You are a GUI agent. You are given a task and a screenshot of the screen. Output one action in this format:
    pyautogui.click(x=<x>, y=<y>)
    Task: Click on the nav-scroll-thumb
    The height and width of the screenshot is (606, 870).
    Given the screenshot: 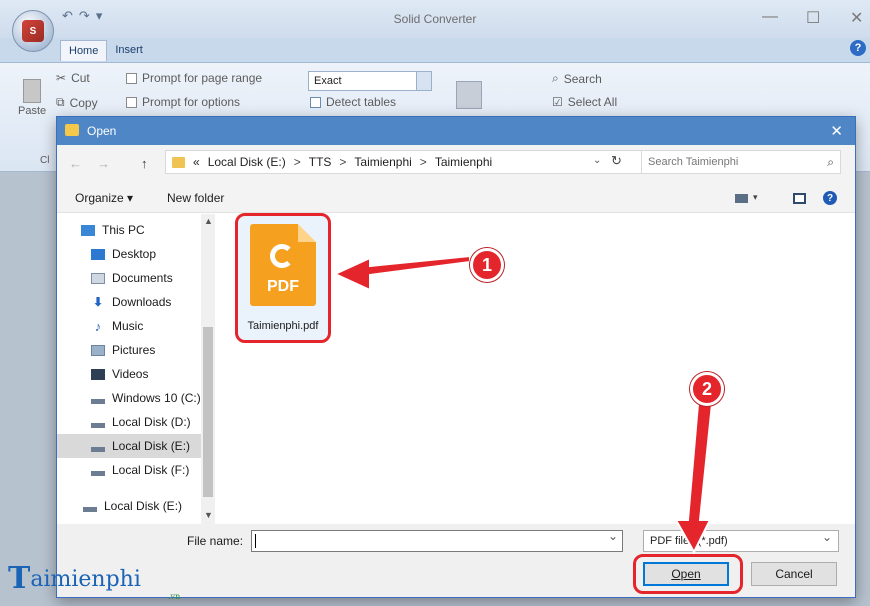 What is the action you would take?
    pyautogui.click(x=208, y=412)
    